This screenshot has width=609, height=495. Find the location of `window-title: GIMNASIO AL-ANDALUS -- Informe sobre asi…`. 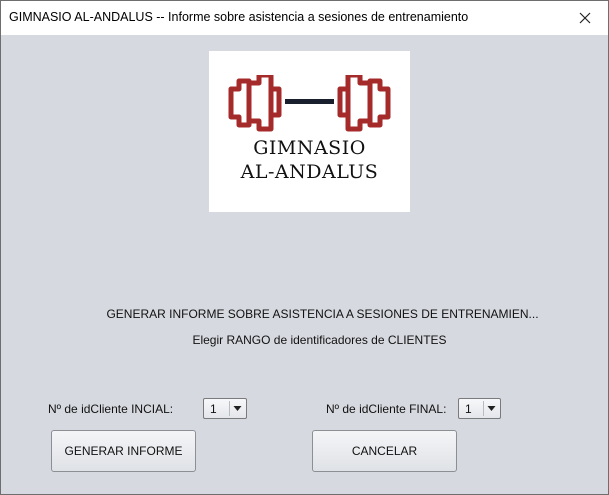

window-title: GIMNASIO AL-ANDALUS -- Informe sobre asi… is located at coordinates (239, 17).